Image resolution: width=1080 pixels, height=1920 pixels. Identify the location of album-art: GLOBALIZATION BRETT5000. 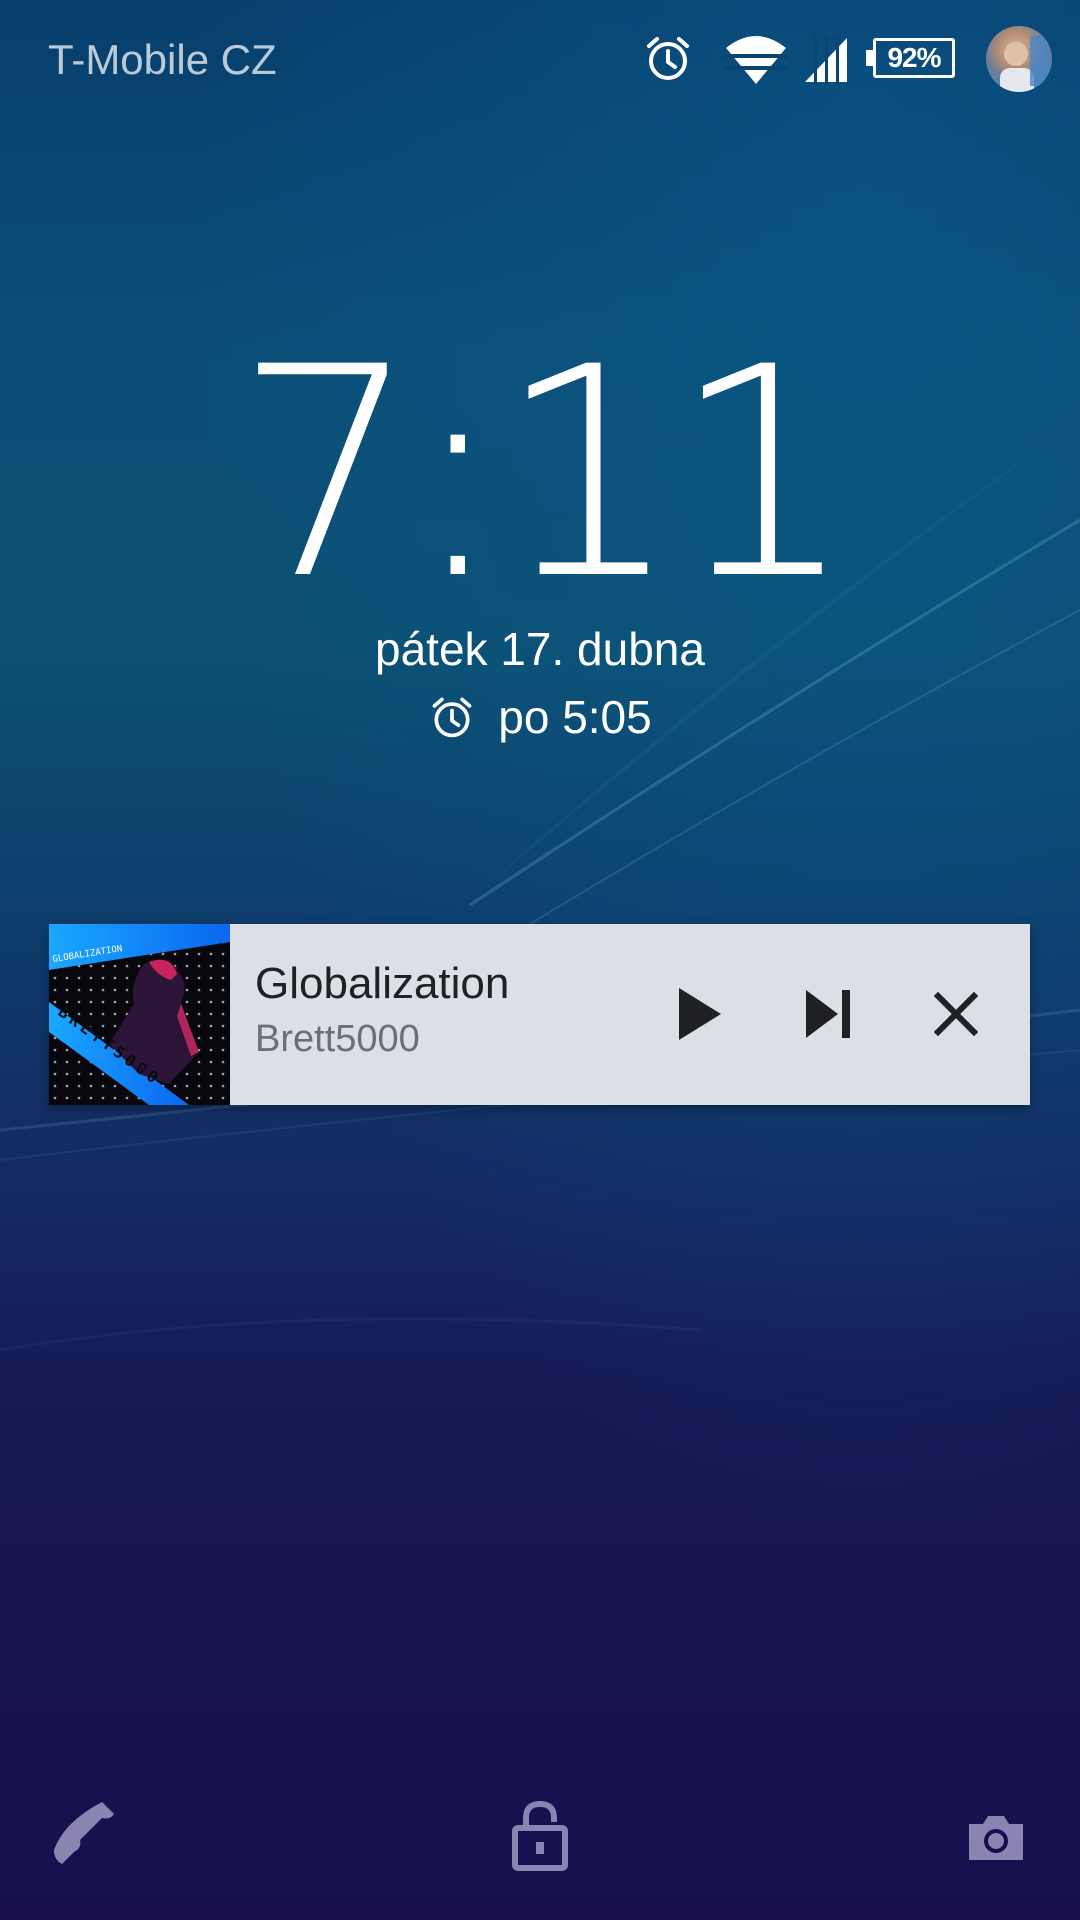
(139, 1014).